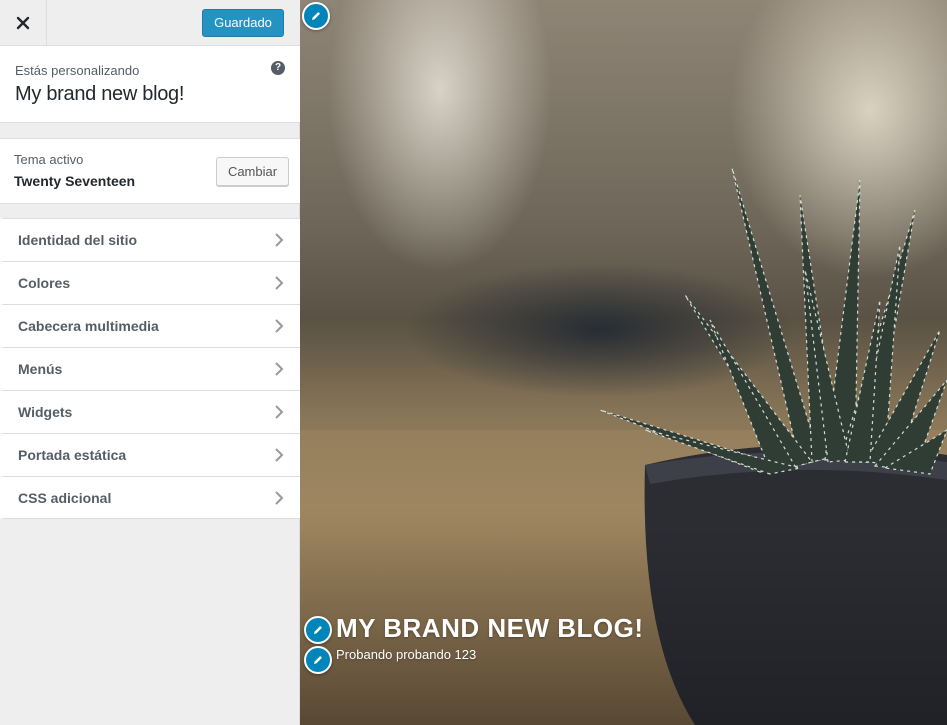 The height and width of the screenshot is (725, 947). I want to click on section-label: Identidad del sitio, so click(78, 240).